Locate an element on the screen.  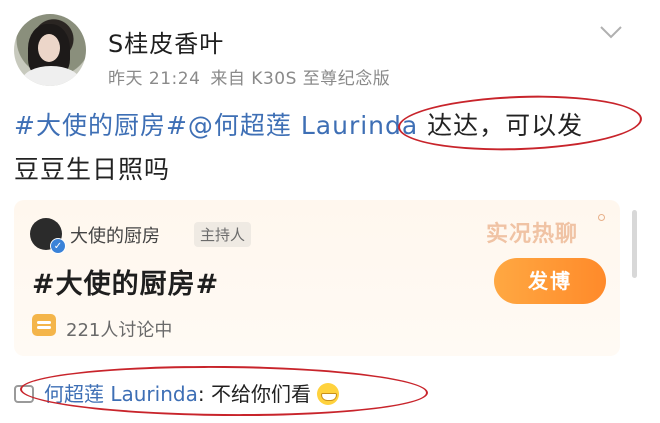
avatar is located at coordinates (50, 50).